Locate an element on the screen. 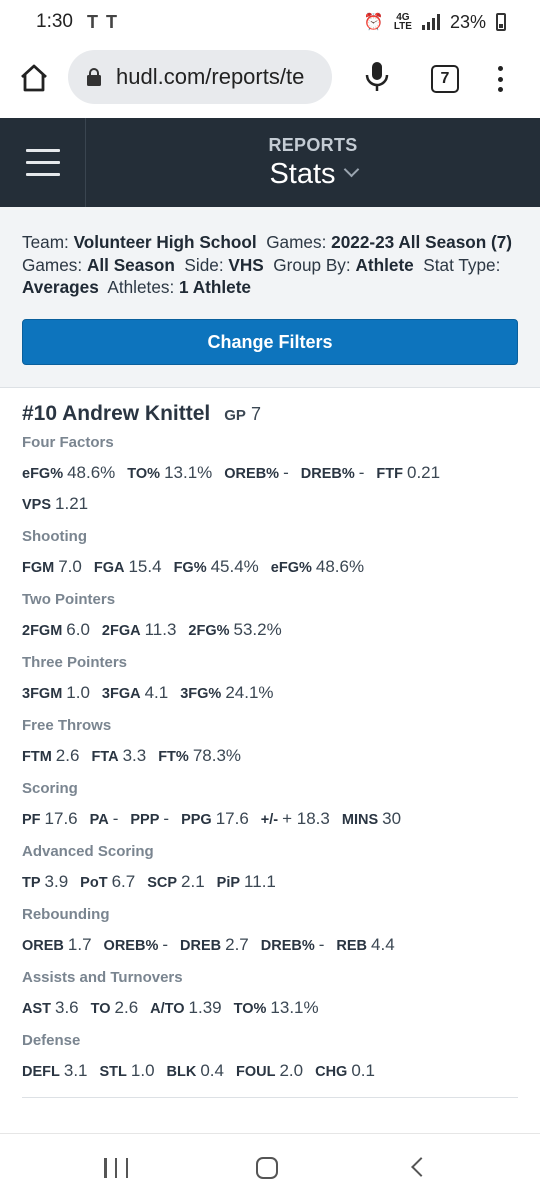 This screenshot has width=540, height=1200. stat-line: DEFL 3.1 STL 1.0 BLK 0.4 FOUL 2.0 CHG 0.1 is located at coordinates (270, 1071).